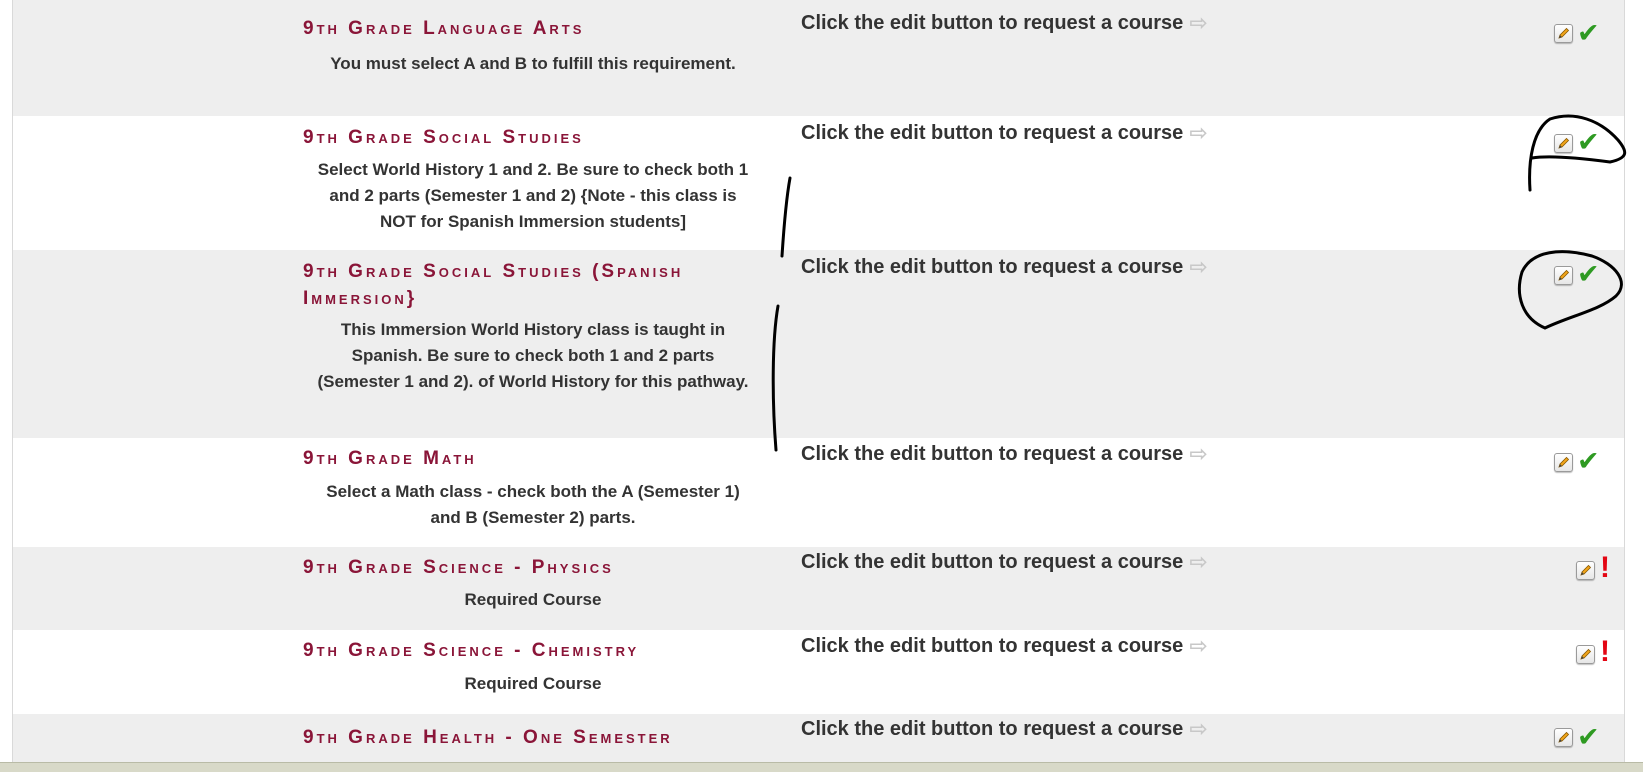 Image resolution: width=1643 pixels, height=772 pixels. What do you see at coordinates (390, 458) in the screenshot?
I see `requirement-title: 9th Grade Math` at bounding box center [390, 458].